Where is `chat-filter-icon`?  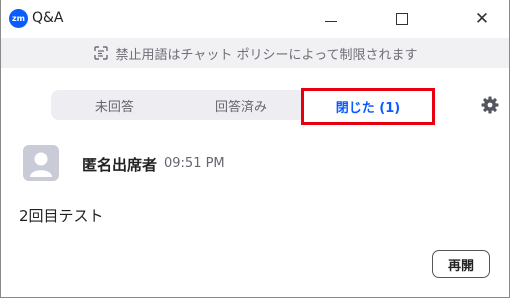 chat-filter-icon is located at coordinates (101, 53).